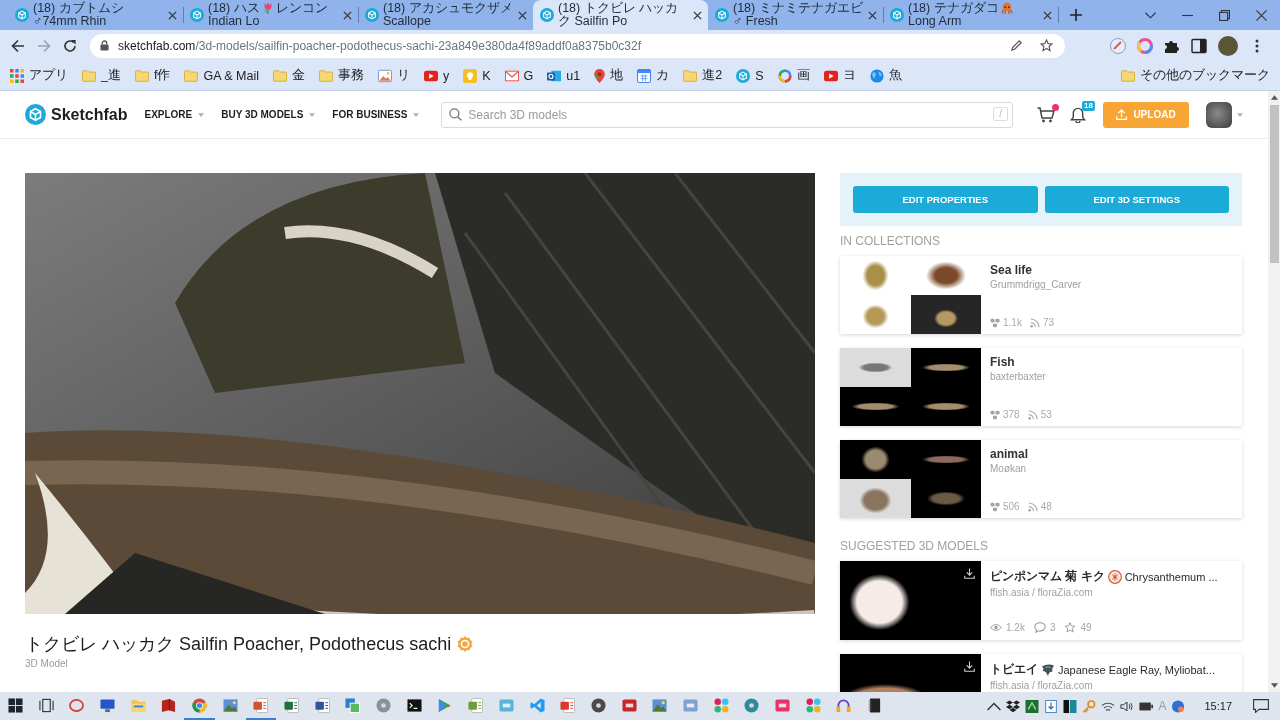 This screenshot has height=720, width=1280. Describe the element at coordinates (341, 75) in the screenshot. I see `bookmark-item: 事務` at that location.